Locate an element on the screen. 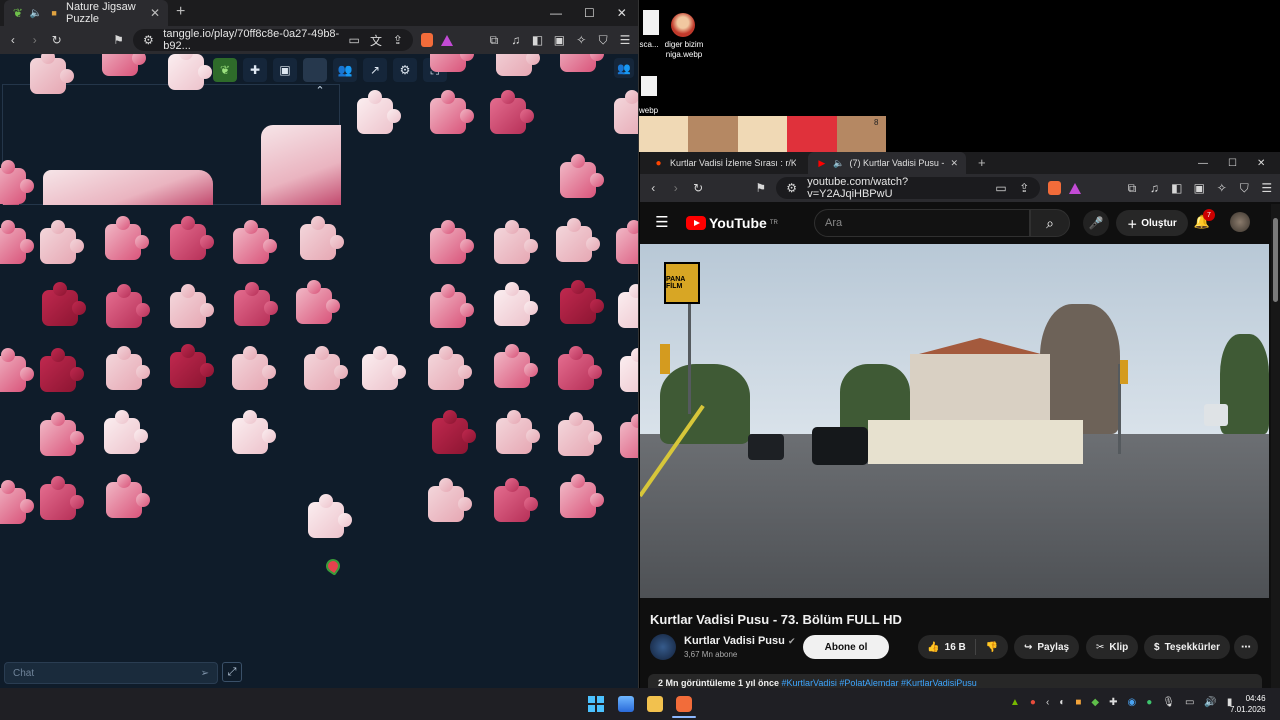 The image size is (1280, 720). nvidia-icon: ▲ is located at coordinates (1015, 702).